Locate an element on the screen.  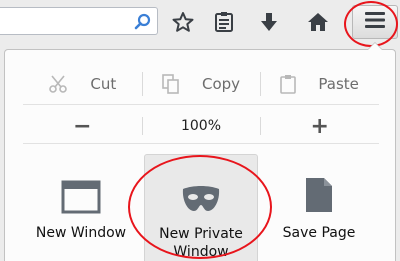
private-label-line1: New Private is located at coordinates (201, 234).